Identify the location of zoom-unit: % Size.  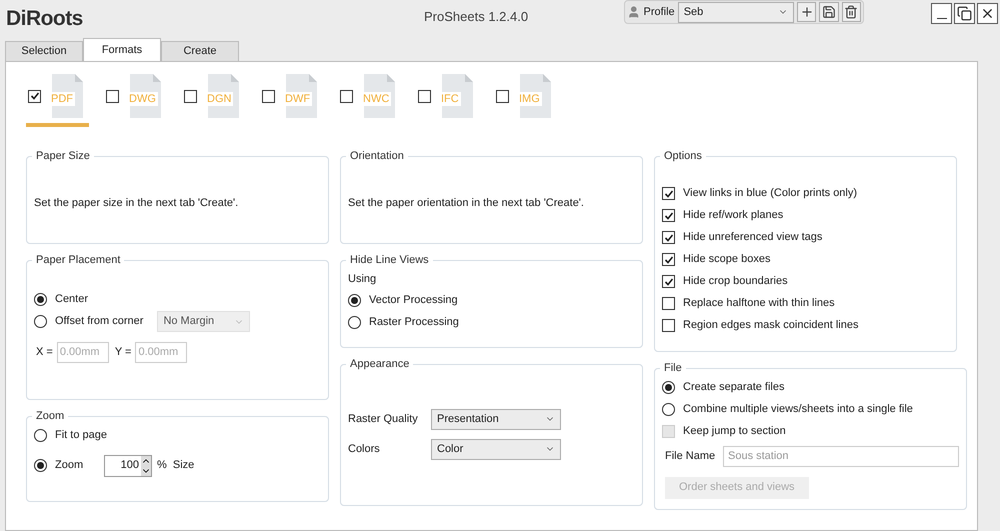
(175, 466).